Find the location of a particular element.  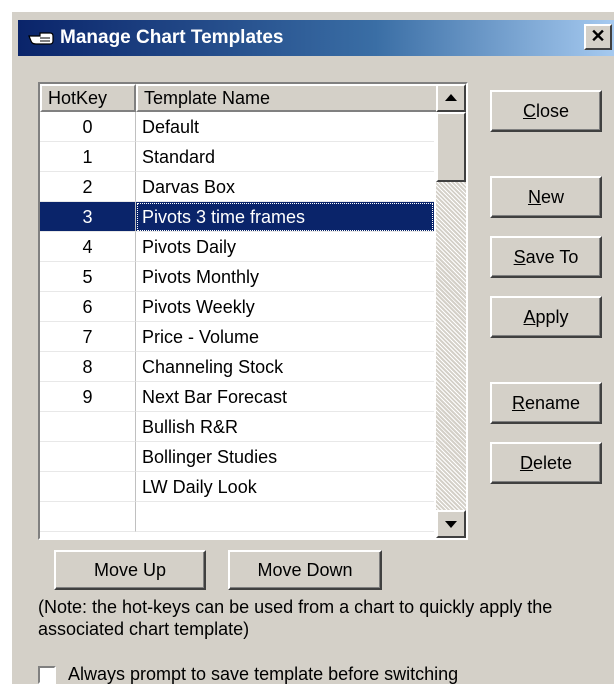

arrow-up-icon is located at coordinates (451, 97).